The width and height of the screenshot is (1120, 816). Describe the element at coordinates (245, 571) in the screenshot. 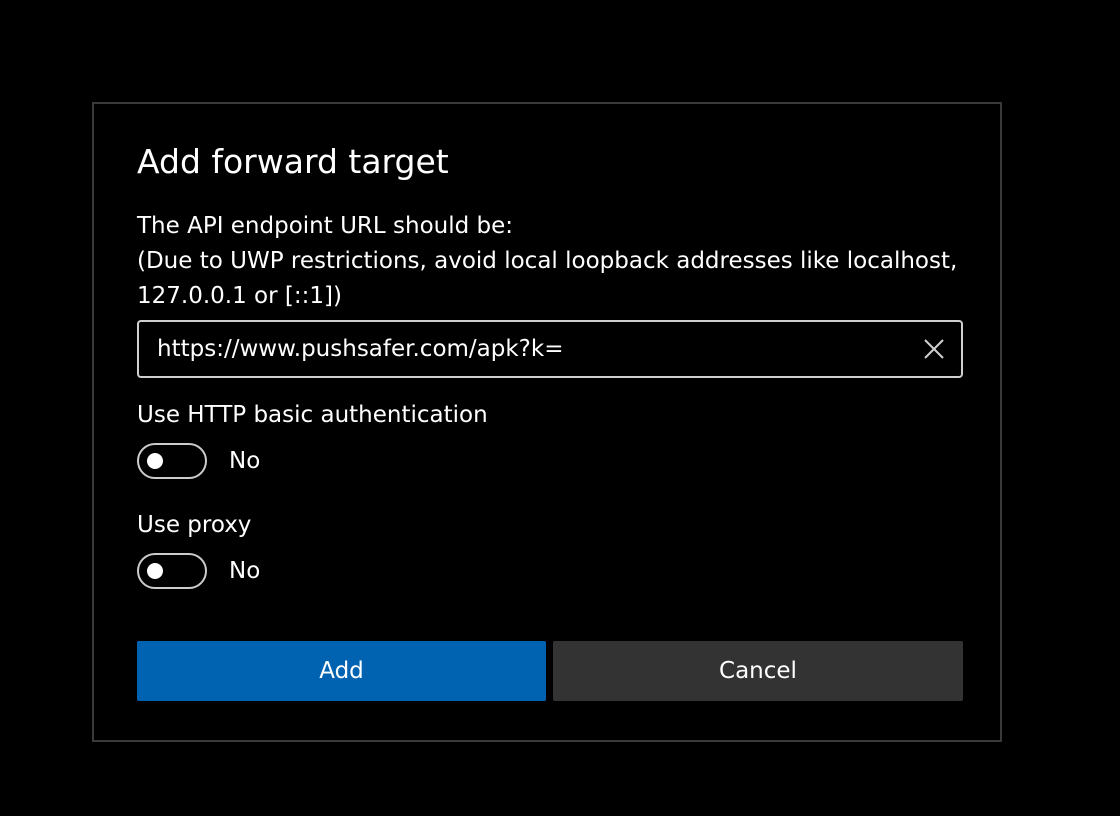

I see `proxy-state: No` at that location.